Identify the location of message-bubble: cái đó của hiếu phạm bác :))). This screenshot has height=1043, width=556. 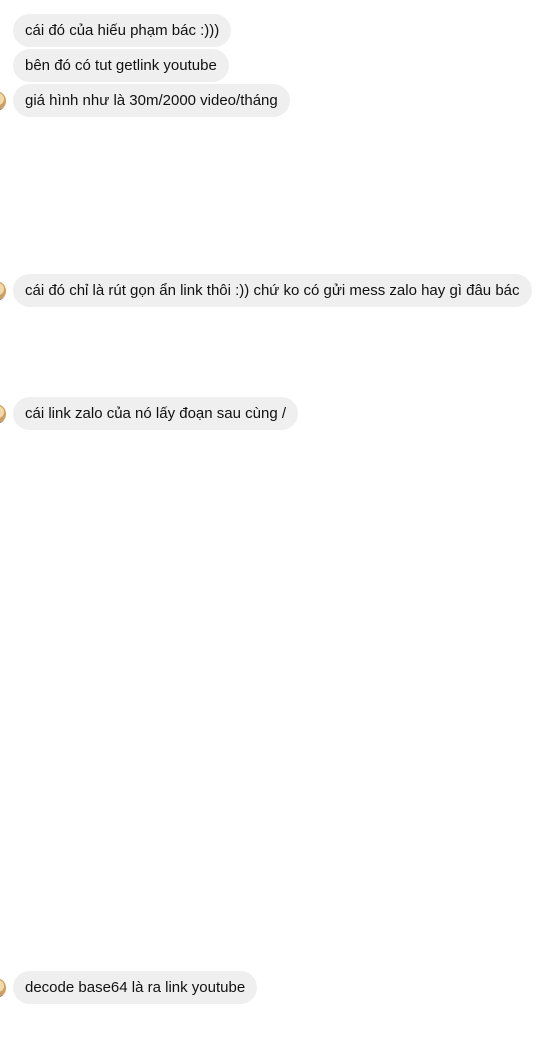
(122, 30).